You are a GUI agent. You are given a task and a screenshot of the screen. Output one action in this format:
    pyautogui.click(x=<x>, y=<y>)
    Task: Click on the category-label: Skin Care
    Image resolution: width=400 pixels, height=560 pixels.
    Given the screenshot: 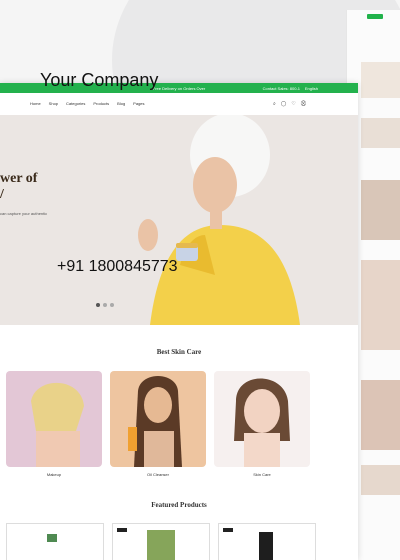 What is the action you would take?
    pyautogui.click(x=262, y=474)
    